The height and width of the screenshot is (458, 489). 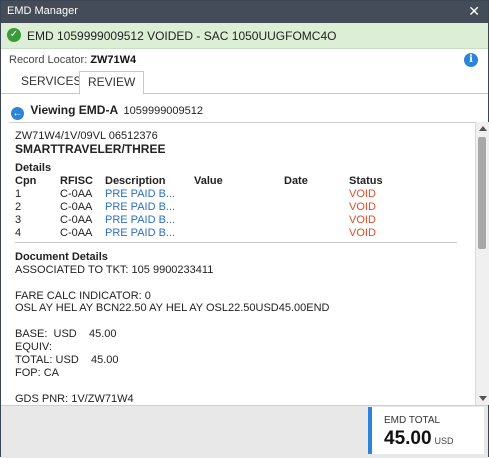 What do you see at coordinates (482, 193) in the screenshot?
I see `scroll-thumb` at bounding box center [482, 193].